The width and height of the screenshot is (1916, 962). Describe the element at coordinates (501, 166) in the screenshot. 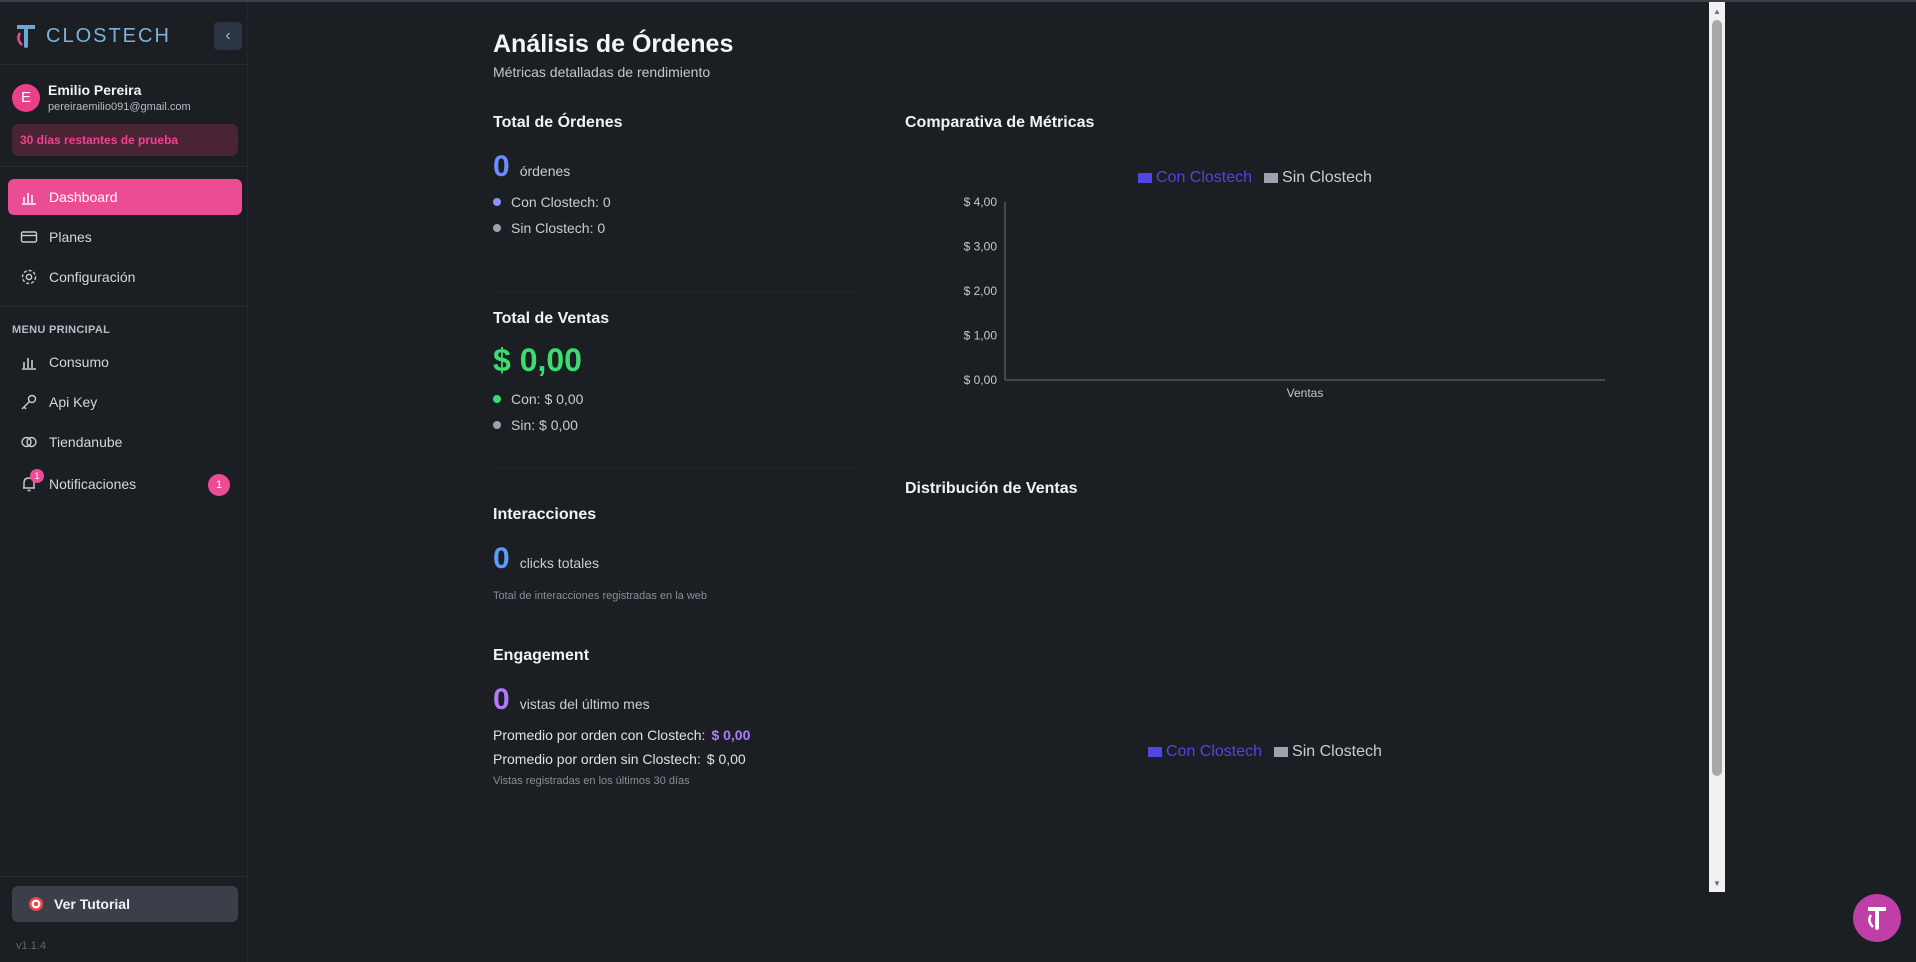

I see `ordenes-value: 0` at that location.